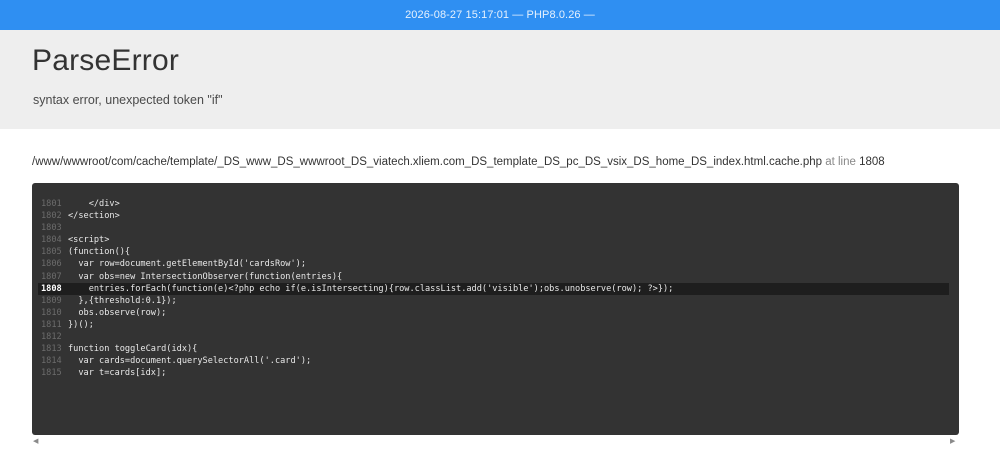  Describe the element at coordinates (493, 313) in the screenshot. I see `code-line: 1810 obs.observe(row);` at that location.